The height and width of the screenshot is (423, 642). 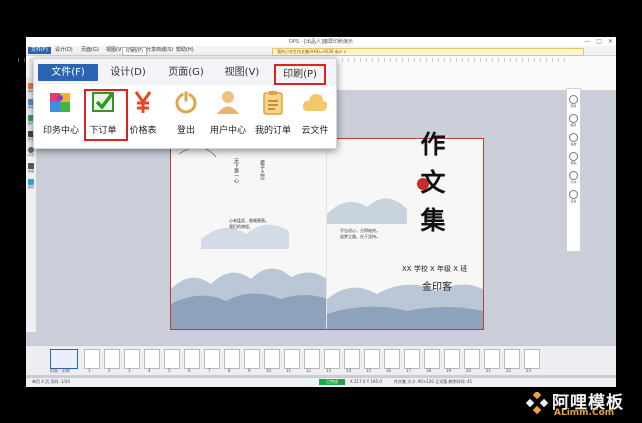 What do you see at coordinates (229, 370) in the screenshot?
I see `thumbnail-label: 8` at bounding box center [229, 370].